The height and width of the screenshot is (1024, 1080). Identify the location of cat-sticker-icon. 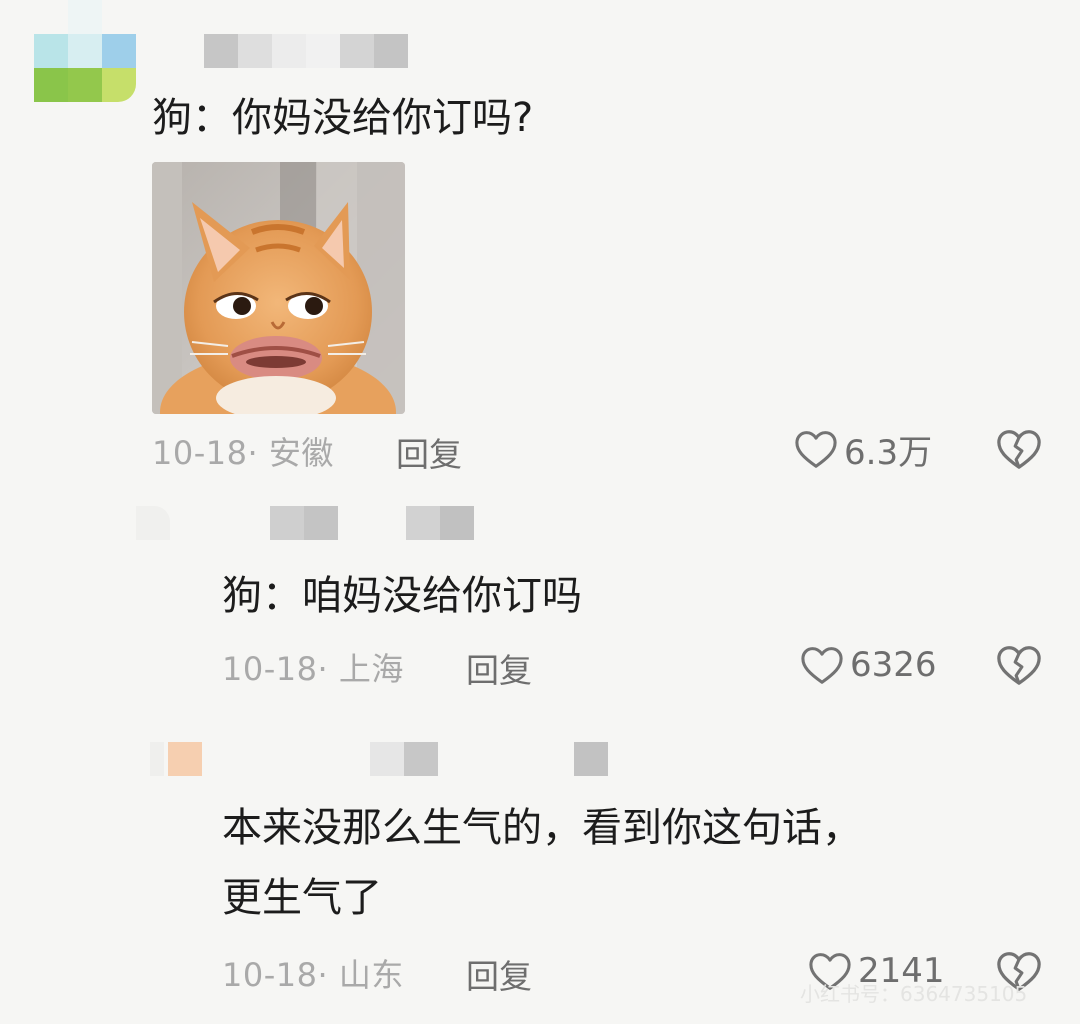
(278, 288).